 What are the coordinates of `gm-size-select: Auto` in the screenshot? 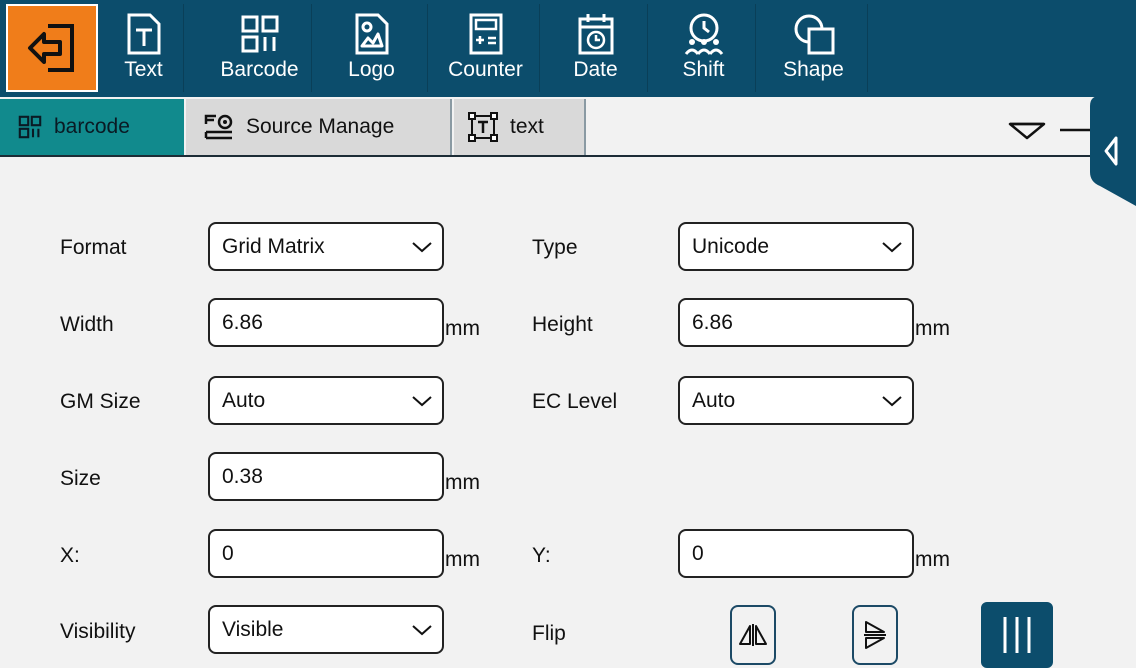 It's located at (326, 400).